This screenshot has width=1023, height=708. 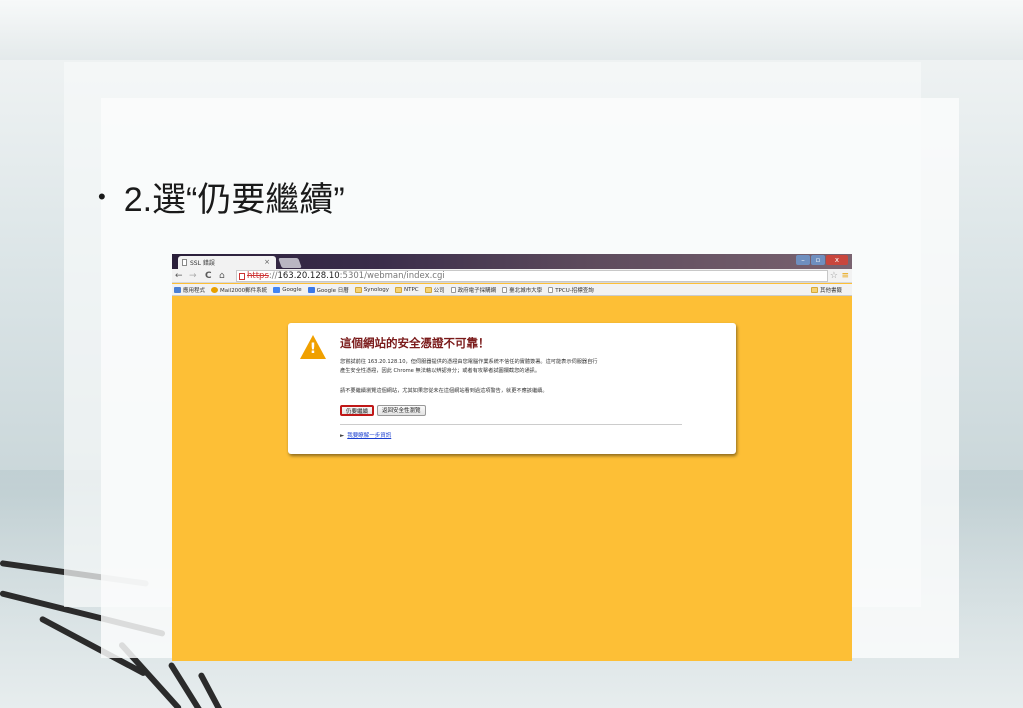 I want to click on minimize-button: –, so click(x=803, y=260).